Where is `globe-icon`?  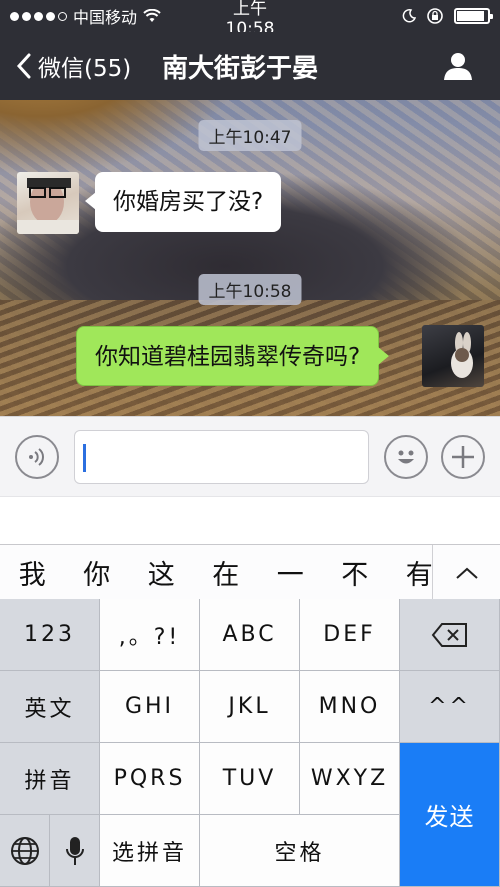
globe-icon is located at coordinates (24, 850).